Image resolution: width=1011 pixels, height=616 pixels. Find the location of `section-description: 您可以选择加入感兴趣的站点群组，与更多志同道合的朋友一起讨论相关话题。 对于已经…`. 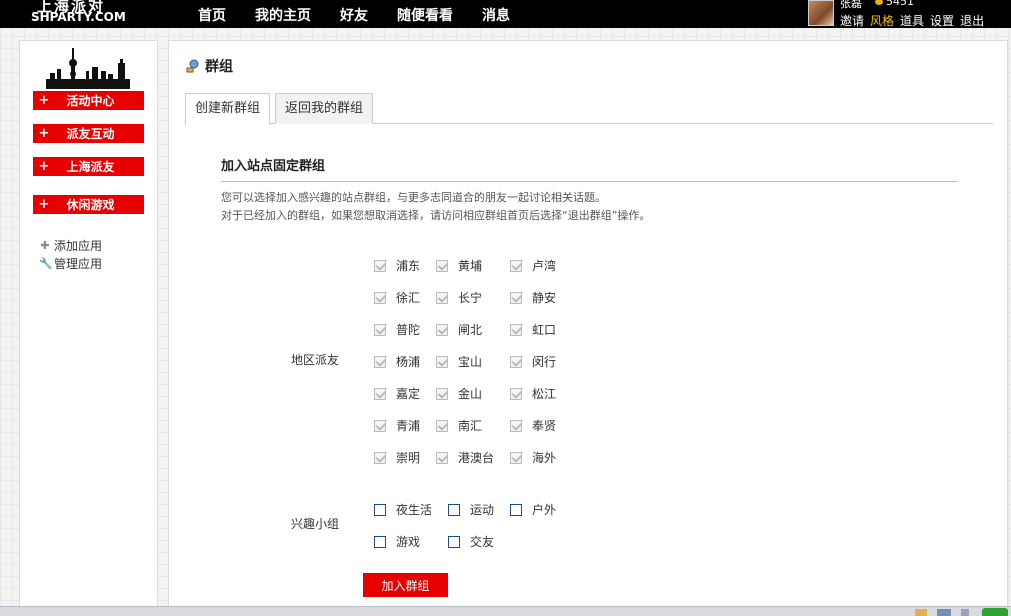

section-description: 您可以选择加入感兴趣的站点群组，与更多志同道合的朋友一起讨论相关话题。 对于已经… is located at coordinates (435, 207).